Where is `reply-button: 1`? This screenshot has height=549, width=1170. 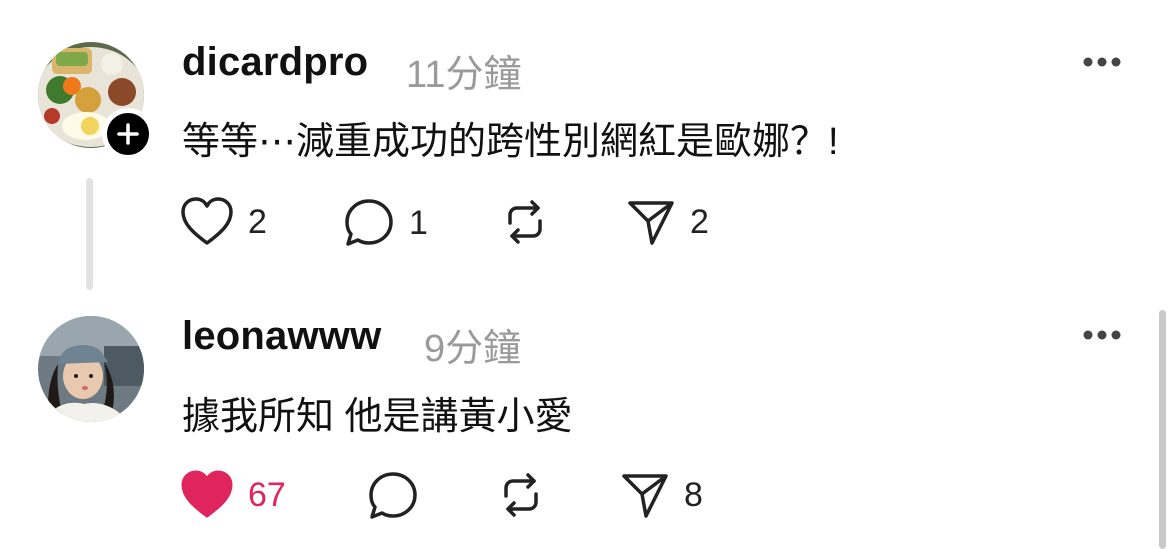 reply-button: 1 is located at coordinates (385, 223).